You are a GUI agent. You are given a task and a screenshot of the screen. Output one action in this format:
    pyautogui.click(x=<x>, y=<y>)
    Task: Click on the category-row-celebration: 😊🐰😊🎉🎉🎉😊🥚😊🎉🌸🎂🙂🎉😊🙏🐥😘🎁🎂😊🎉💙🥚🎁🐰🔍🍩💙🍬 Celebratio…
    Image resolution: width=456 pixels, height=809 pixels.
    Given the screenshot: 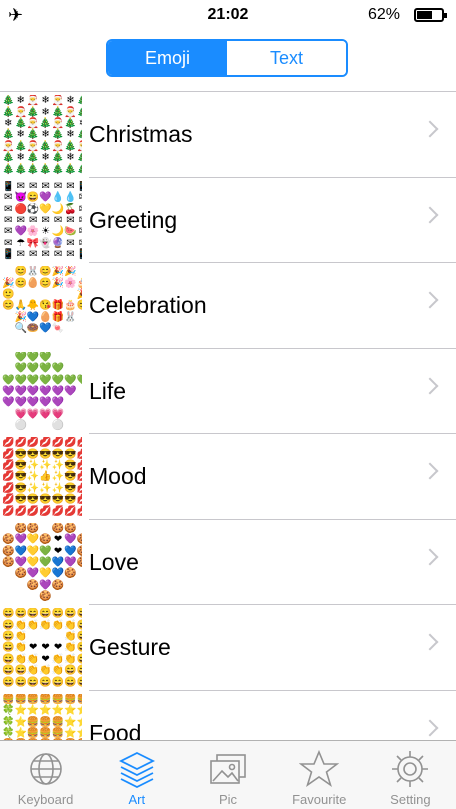 What is the action you would take?
    pyautogui.click(x=228, y=306)
    